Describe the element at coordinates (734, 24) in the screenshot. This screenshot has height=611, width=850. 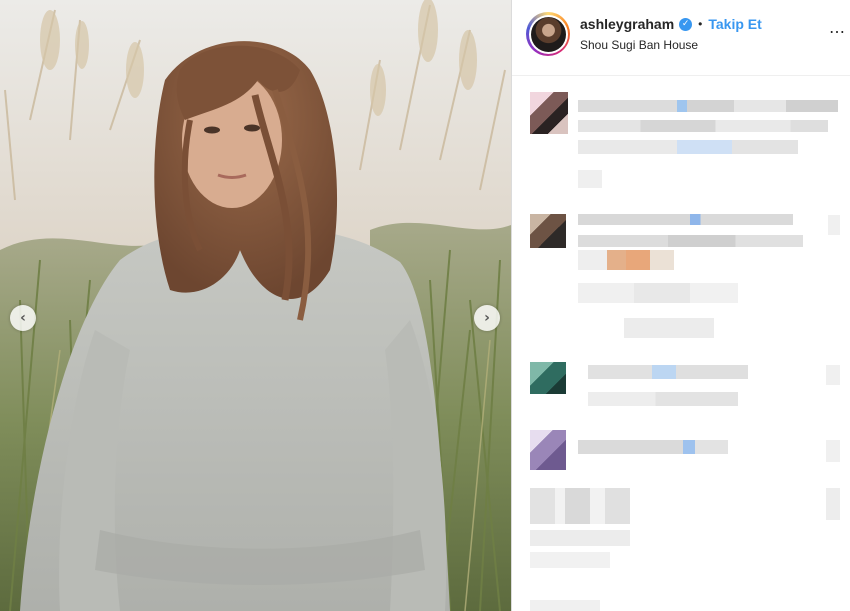
I see `follow-button: Takip Et` at that location.